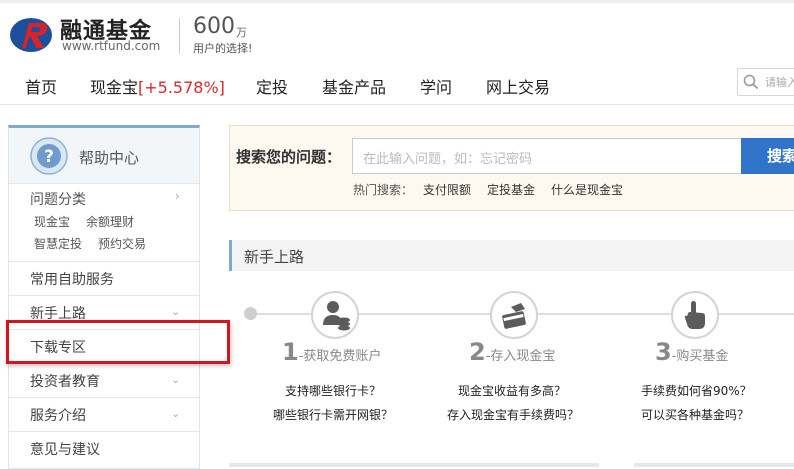 The width and height of the screenshot is (794, 469). What do you see at coordinates (513, 414) in the screenshot?
I see `faq-link: 存入现金宝有手续费吗？` at bounding box center [513, 414].